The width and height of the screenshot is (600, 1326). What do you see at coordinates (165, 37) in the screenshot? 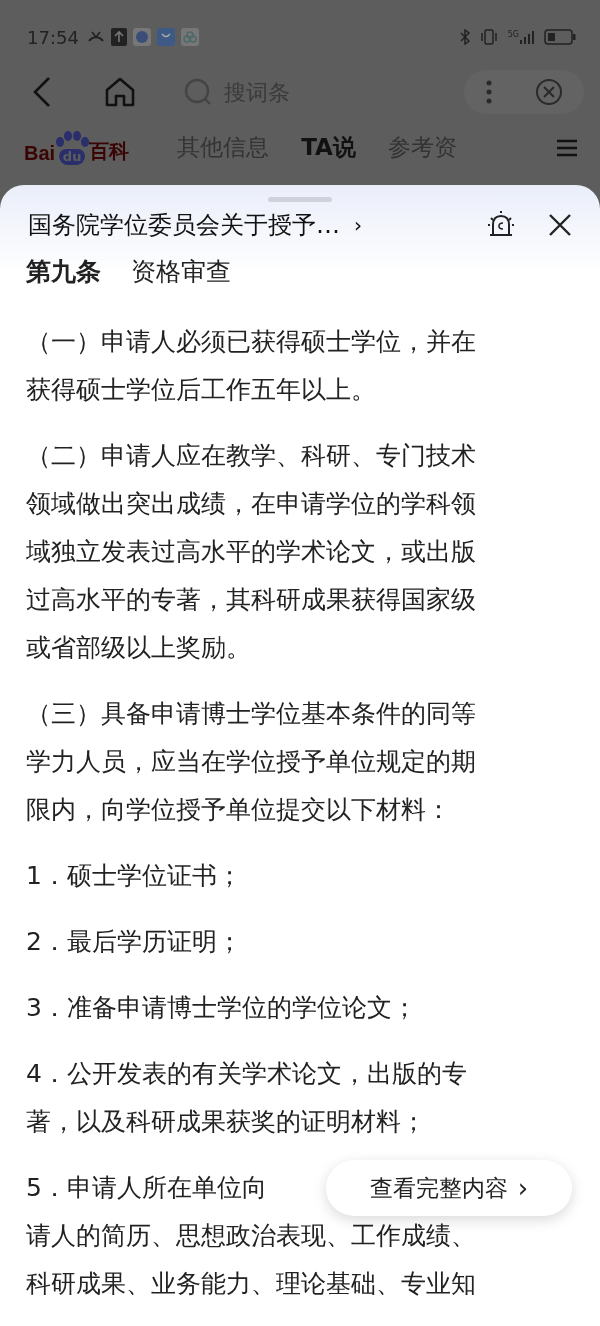
I see `bag-icon` at bounding box center [165, 37].